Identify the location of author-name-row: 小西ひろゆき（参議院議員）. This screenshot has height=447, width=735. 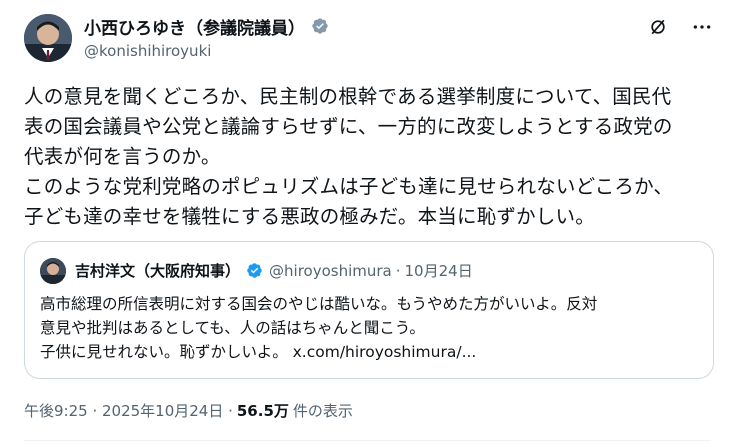
(206, 26).